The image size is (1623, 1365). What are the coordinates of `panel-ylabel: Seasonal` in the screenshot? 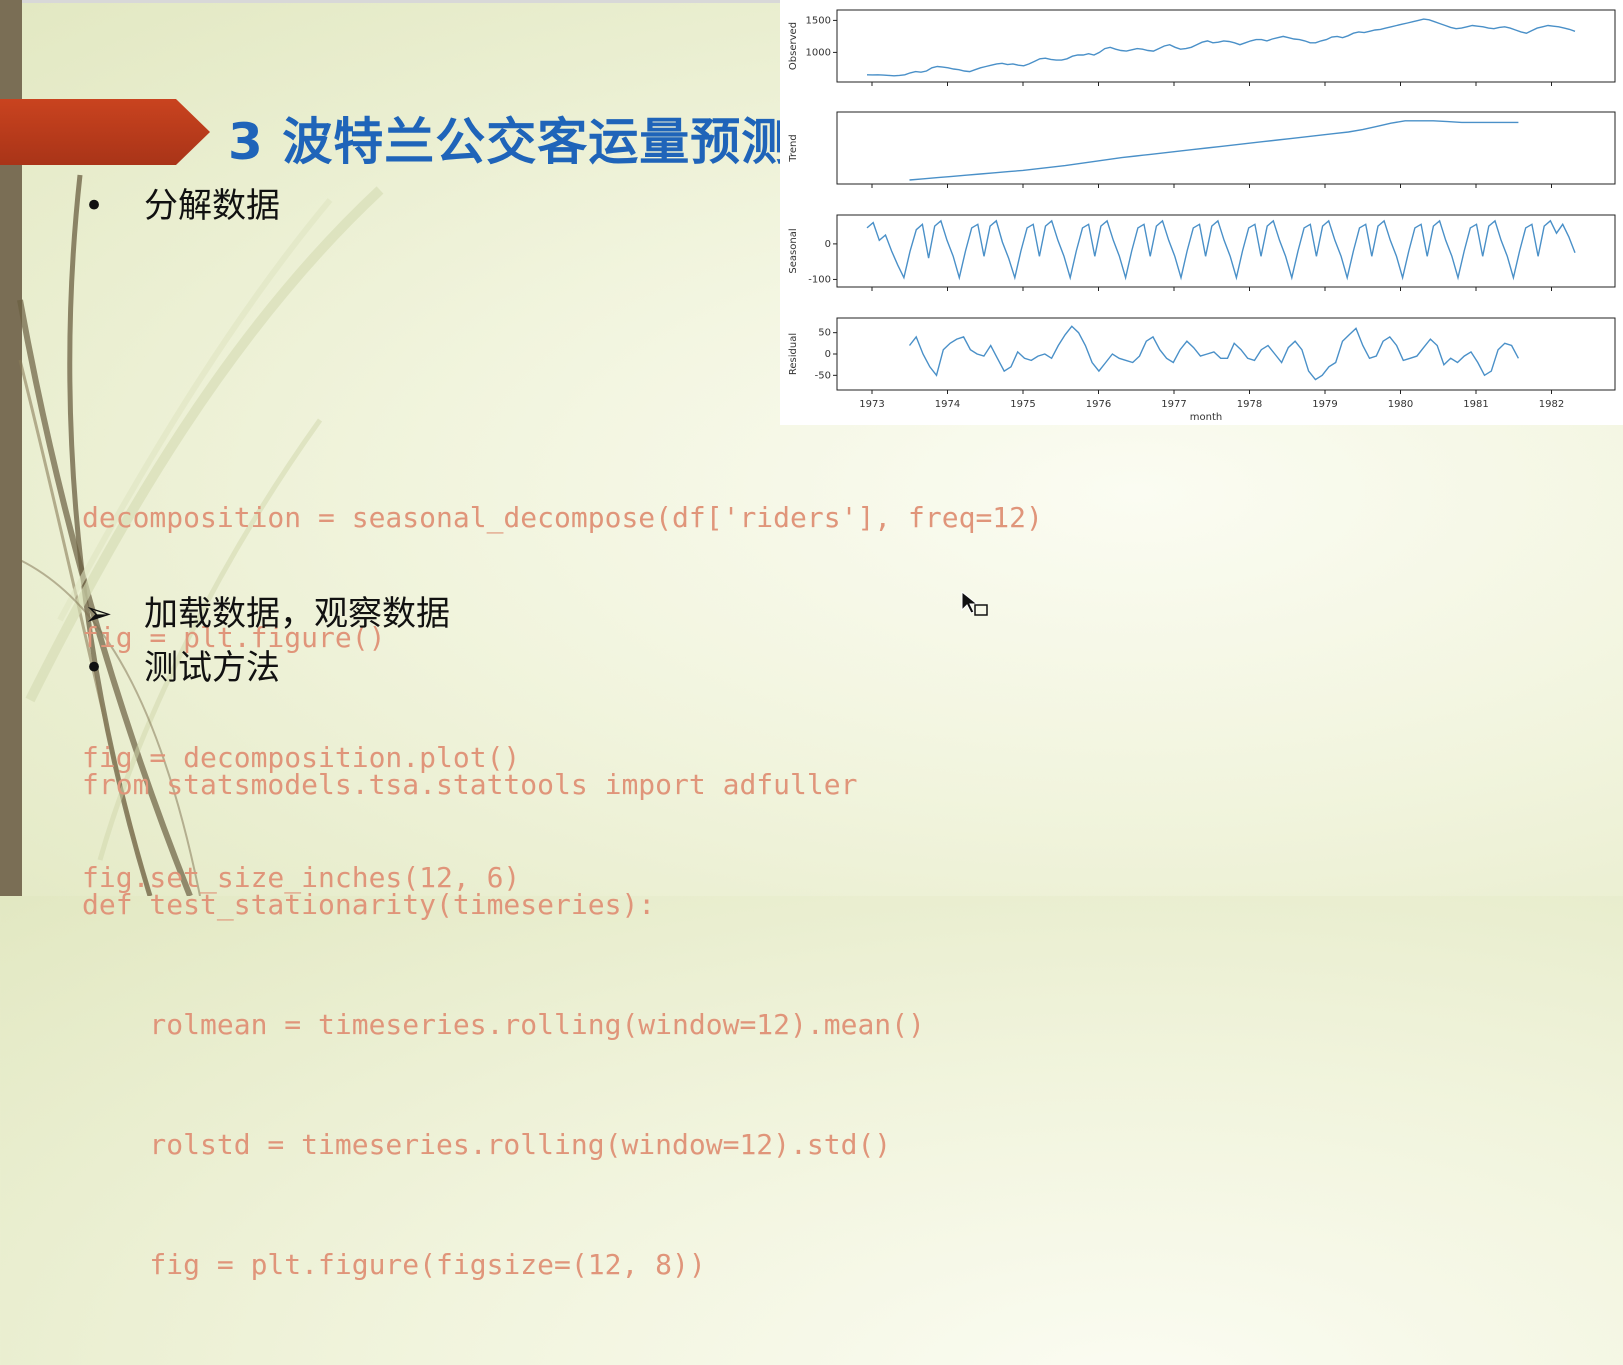 It's located at (793, 250).